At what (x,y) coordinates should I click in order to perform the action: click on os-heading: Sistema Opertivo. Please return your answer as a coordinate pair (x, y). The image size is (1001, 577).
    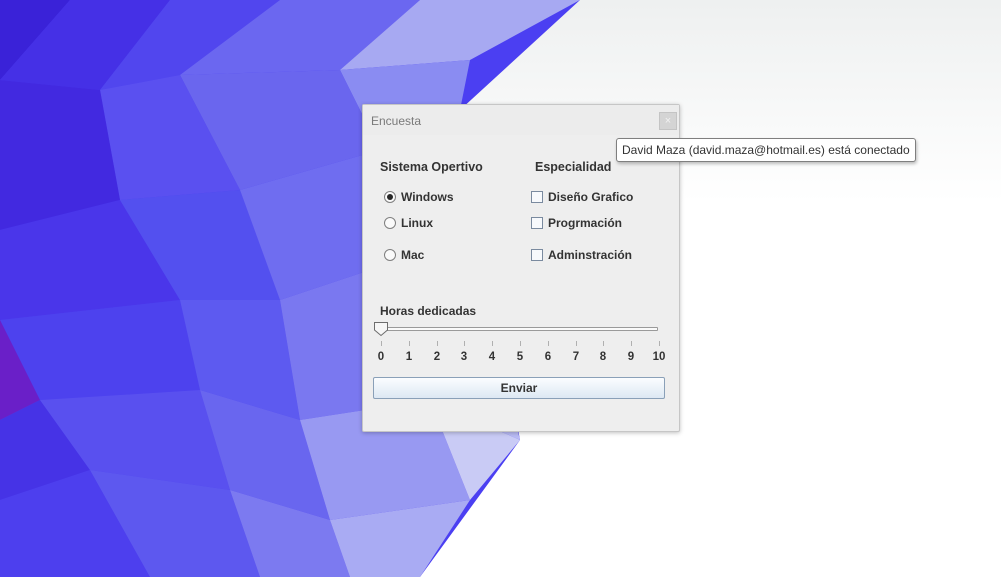
    Looking at the image, I should click on (431, 167).